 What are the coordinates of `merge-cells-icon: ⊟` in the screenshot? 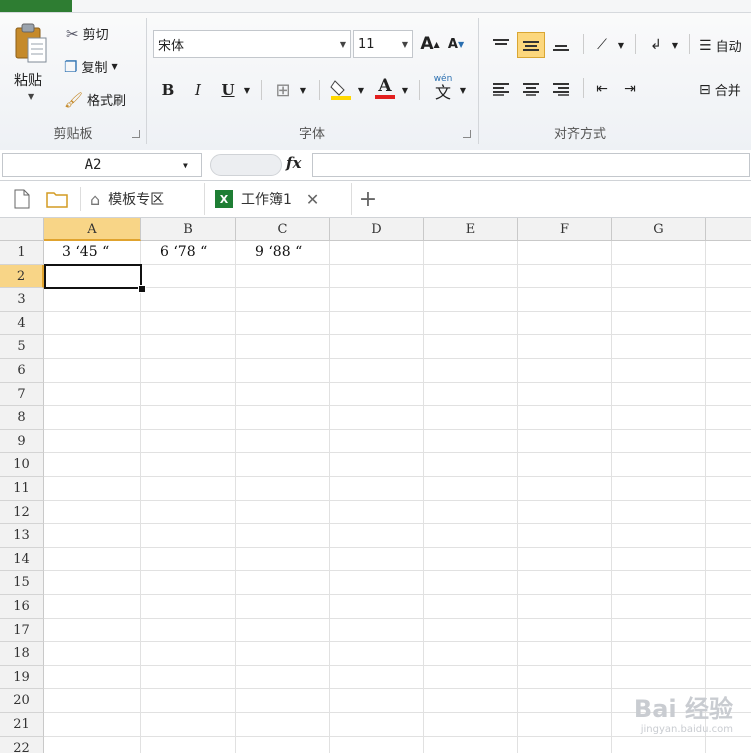 It's located at (705, 89).